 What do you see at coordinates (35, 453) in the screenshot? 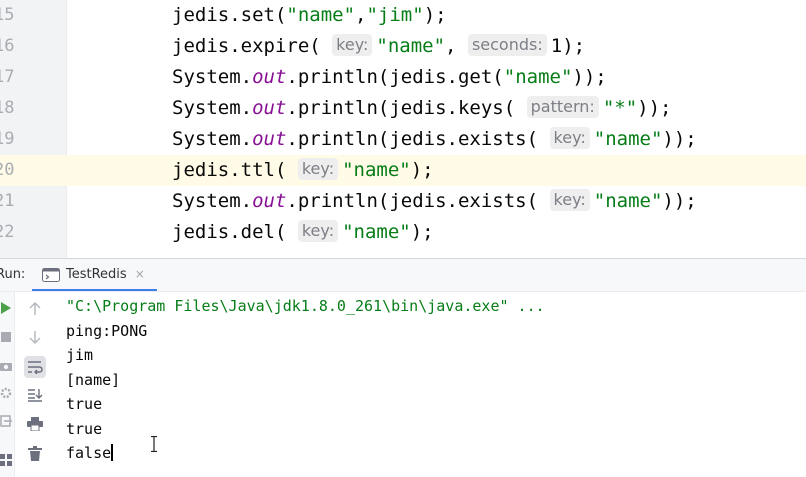
I see `trash-icon` at bounding box center [35, 453].